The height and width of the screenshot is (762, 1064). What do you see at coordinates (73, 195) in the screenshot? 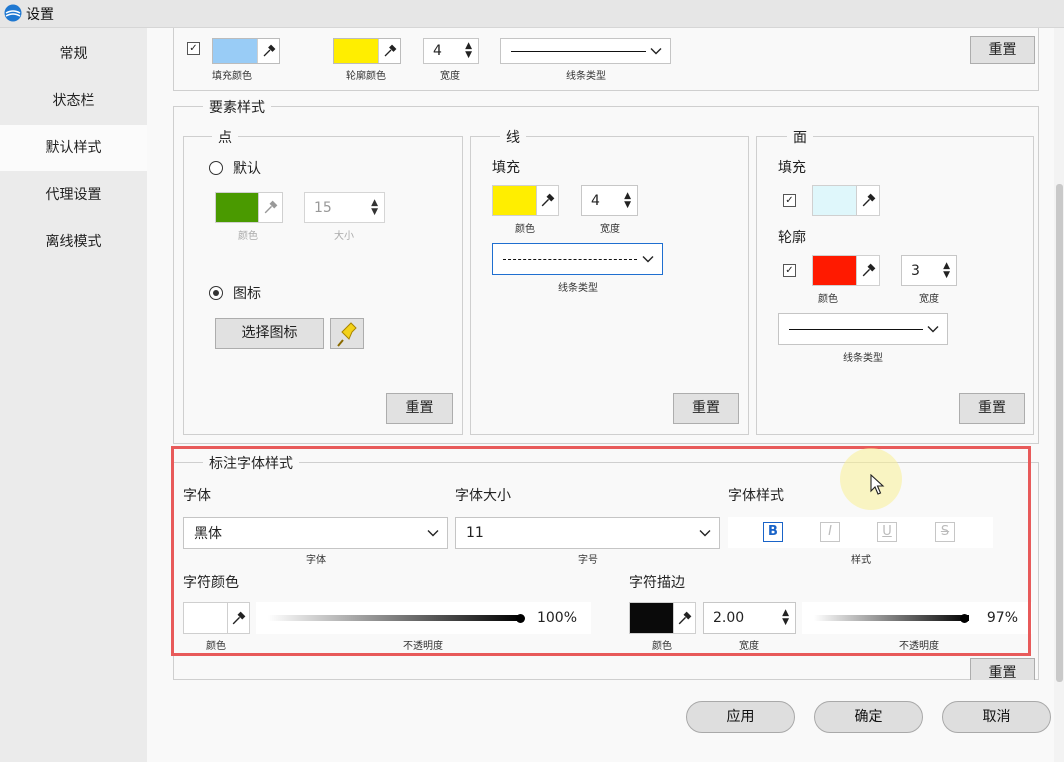
I see `sidebar-item-proxy: 代理设置` at bounding box center [73, 195].